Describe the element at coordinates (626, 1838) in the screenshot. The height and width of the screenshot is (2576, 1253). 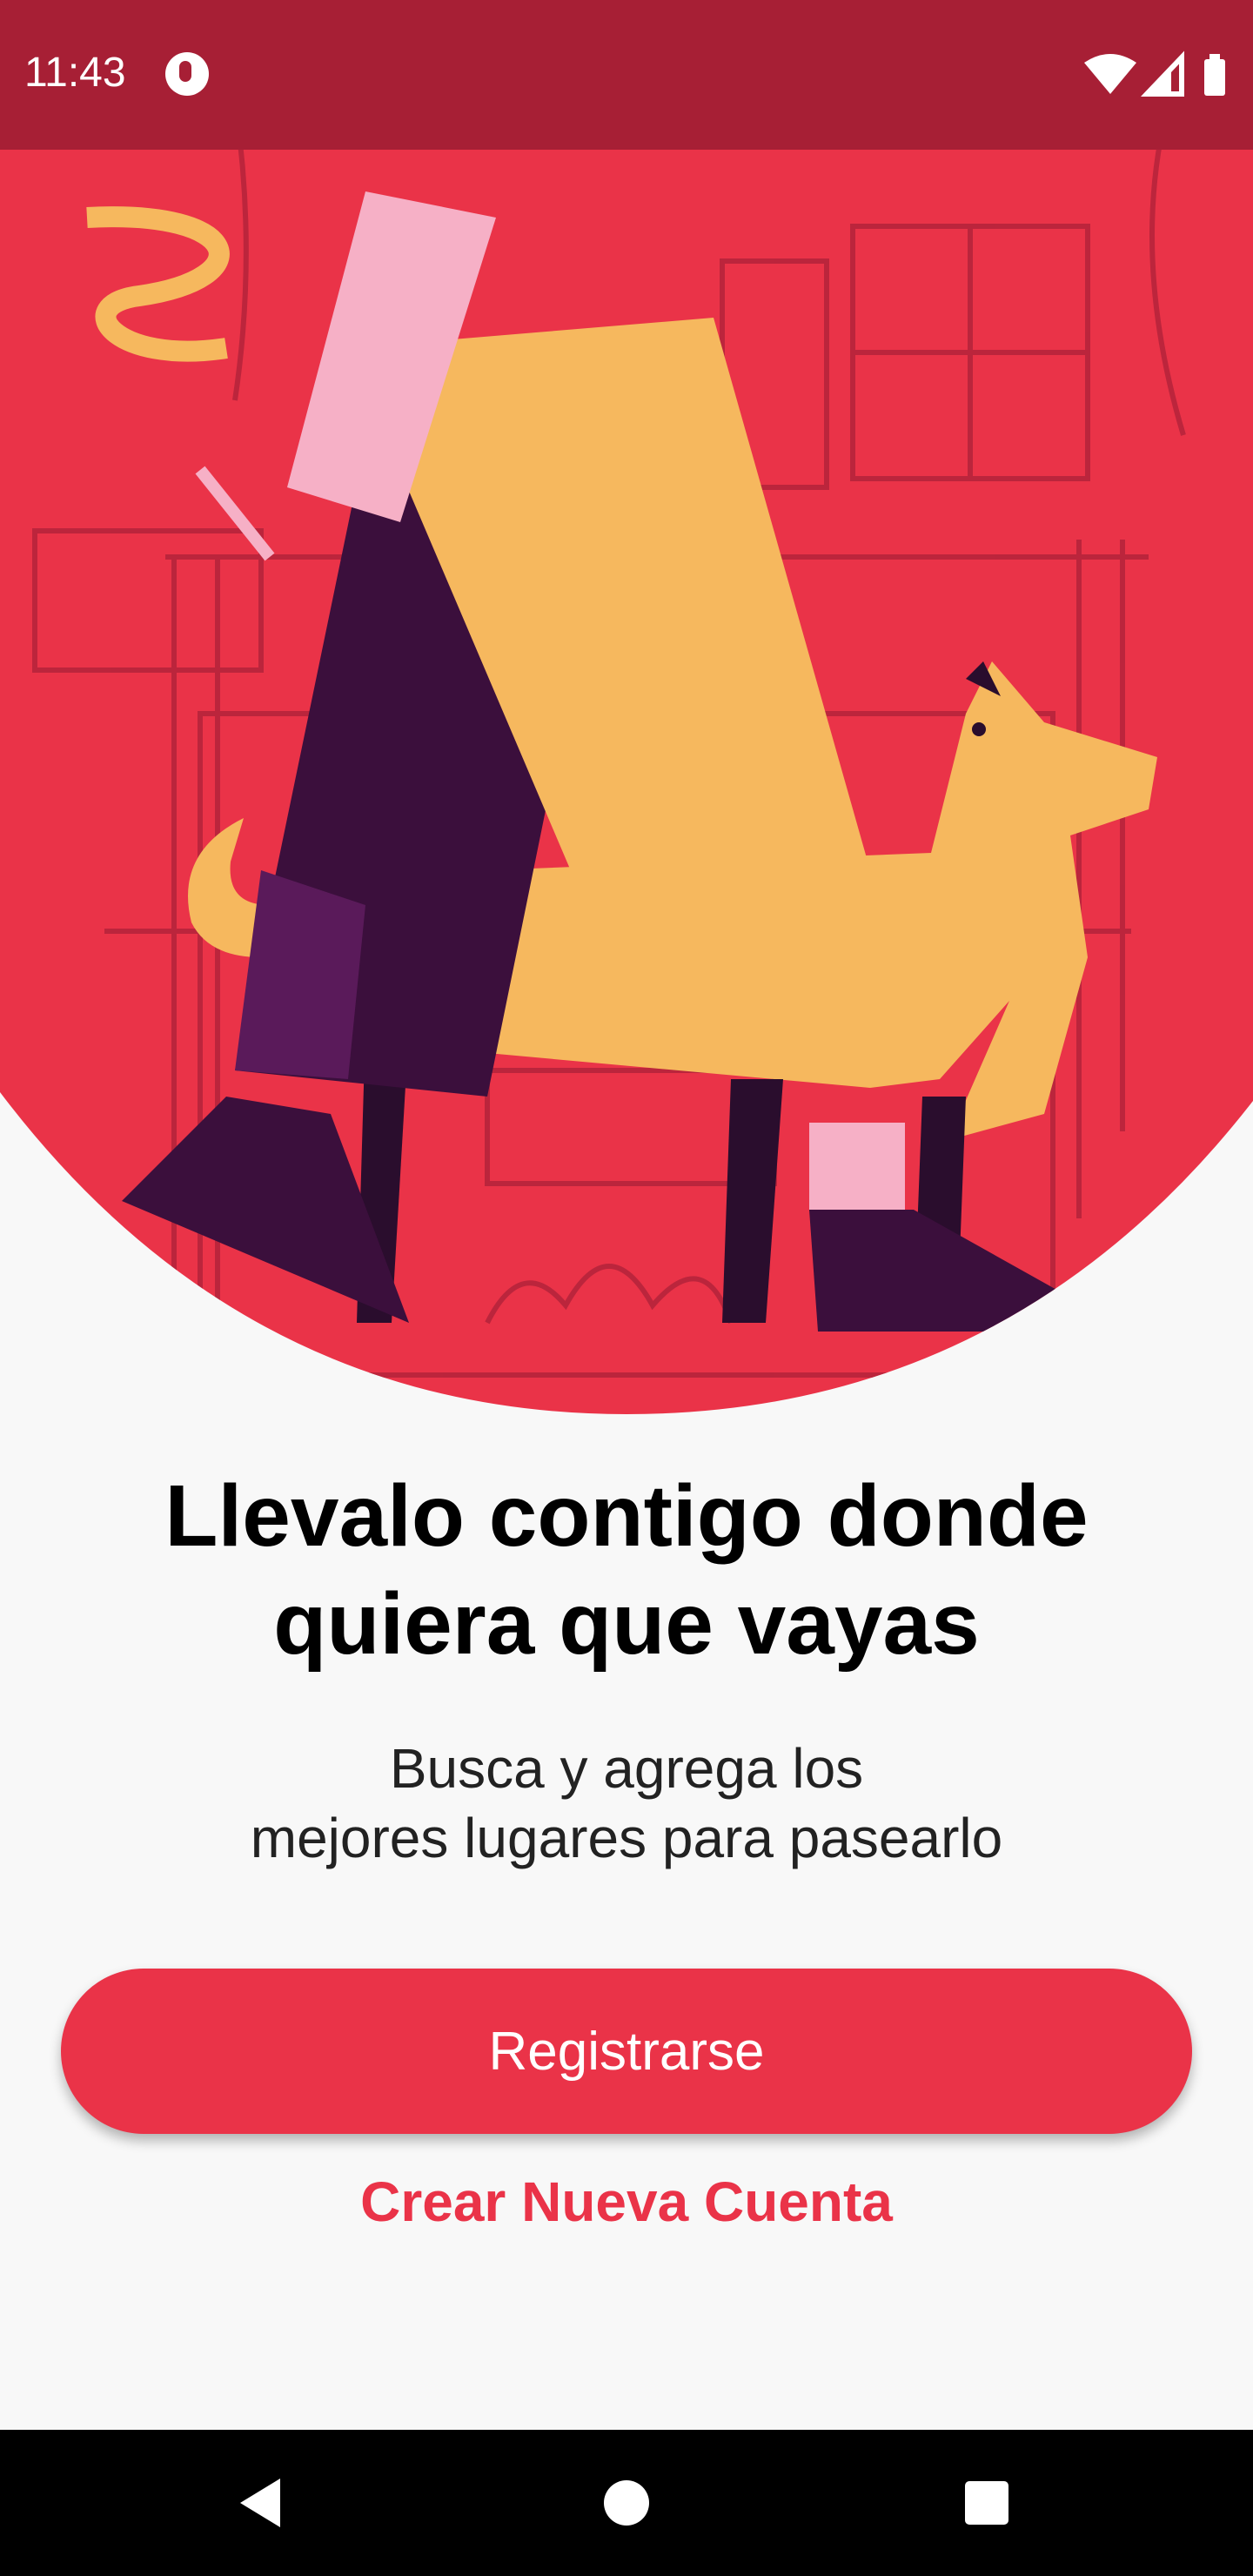
I see `subtitle-line-2: mejores lugares para pasearlo` at that location.